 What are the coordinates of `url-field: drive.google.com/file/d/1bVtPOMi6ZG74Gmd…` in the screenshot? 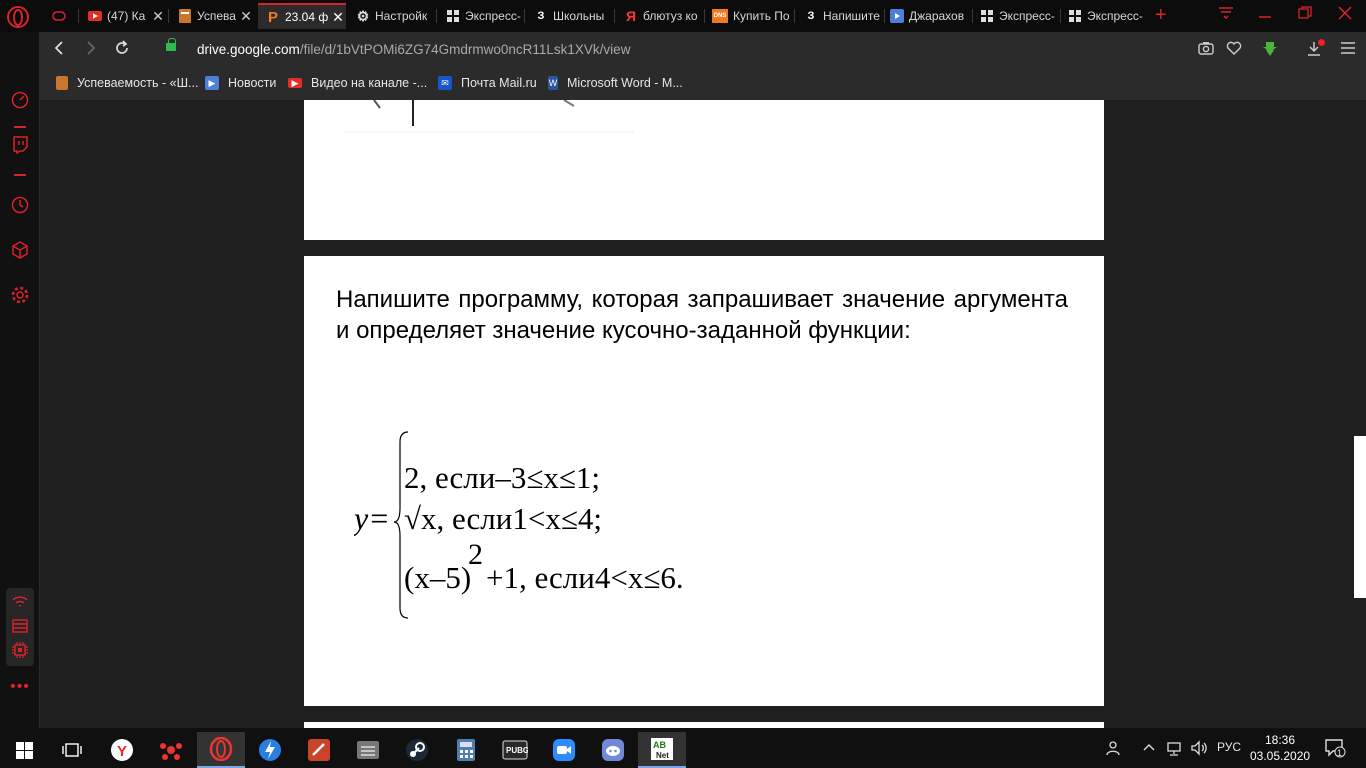 It's located at (413, 49).